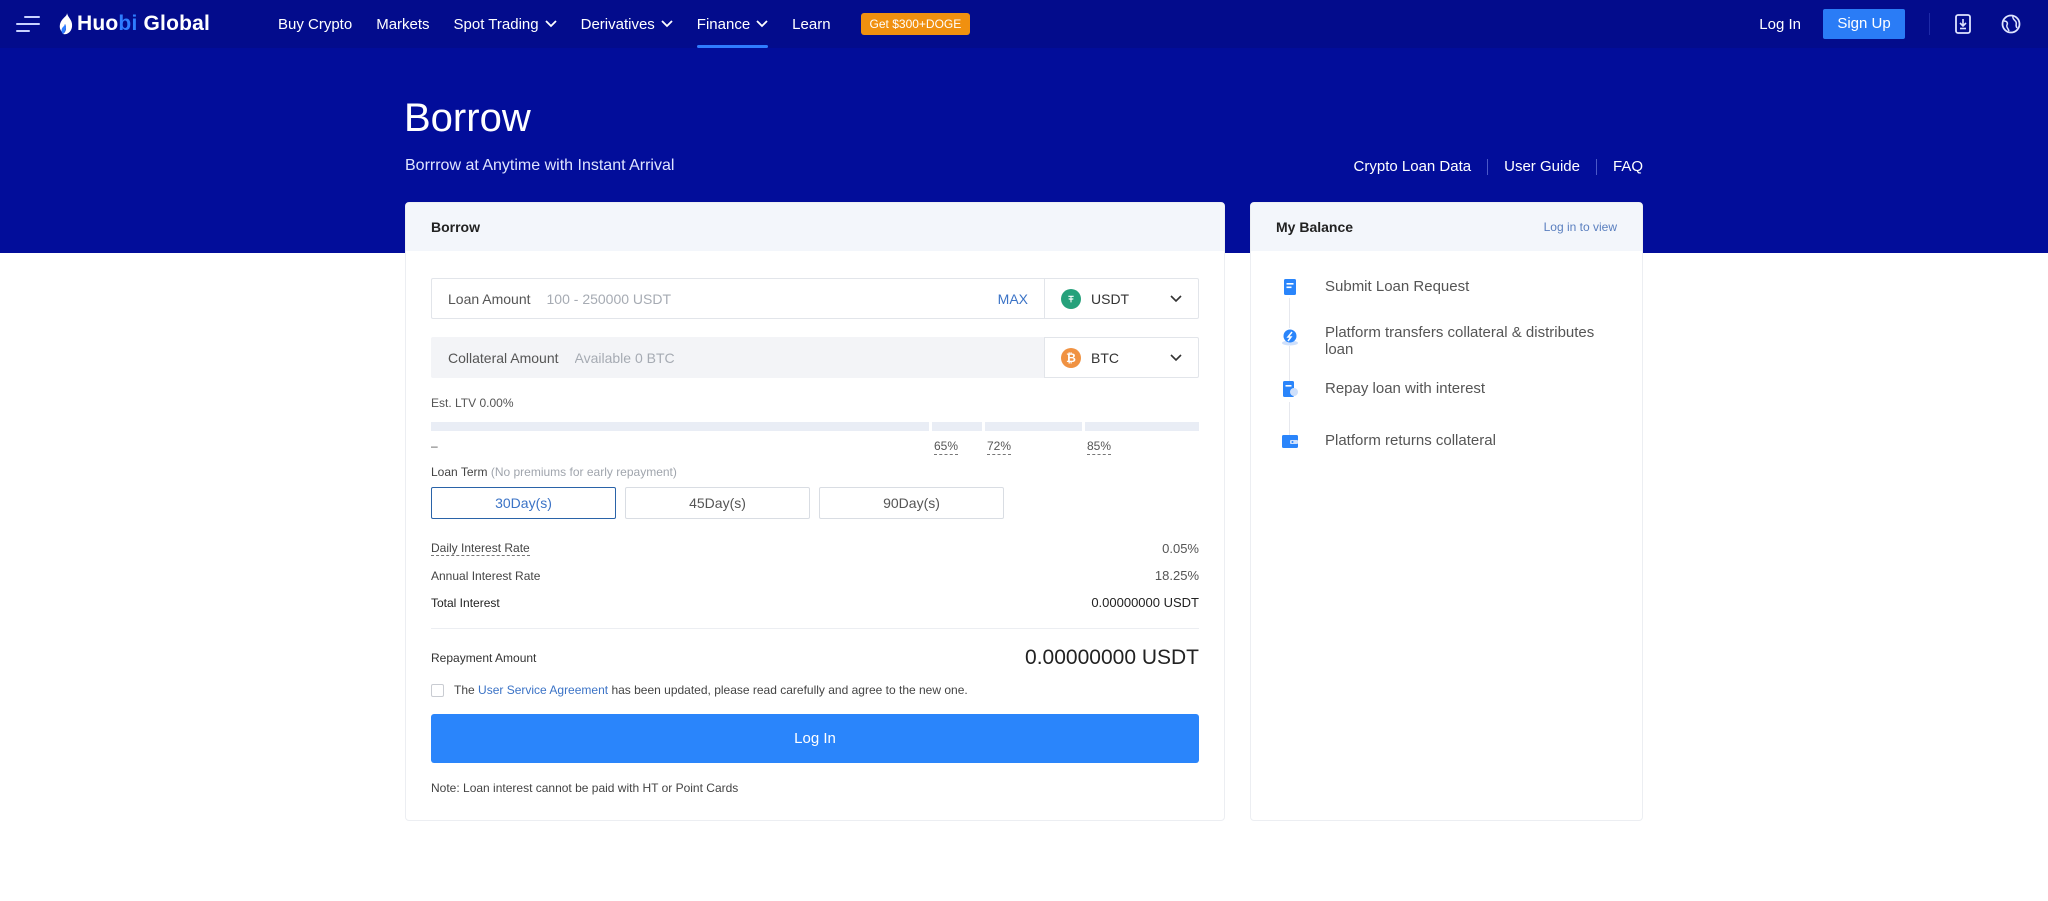 This screenshot has height=901, width=2048. What do you see at coordinates (1963, 24) in the screenshot?
I see `download-app-icon` at bounding box center [1963, 24].